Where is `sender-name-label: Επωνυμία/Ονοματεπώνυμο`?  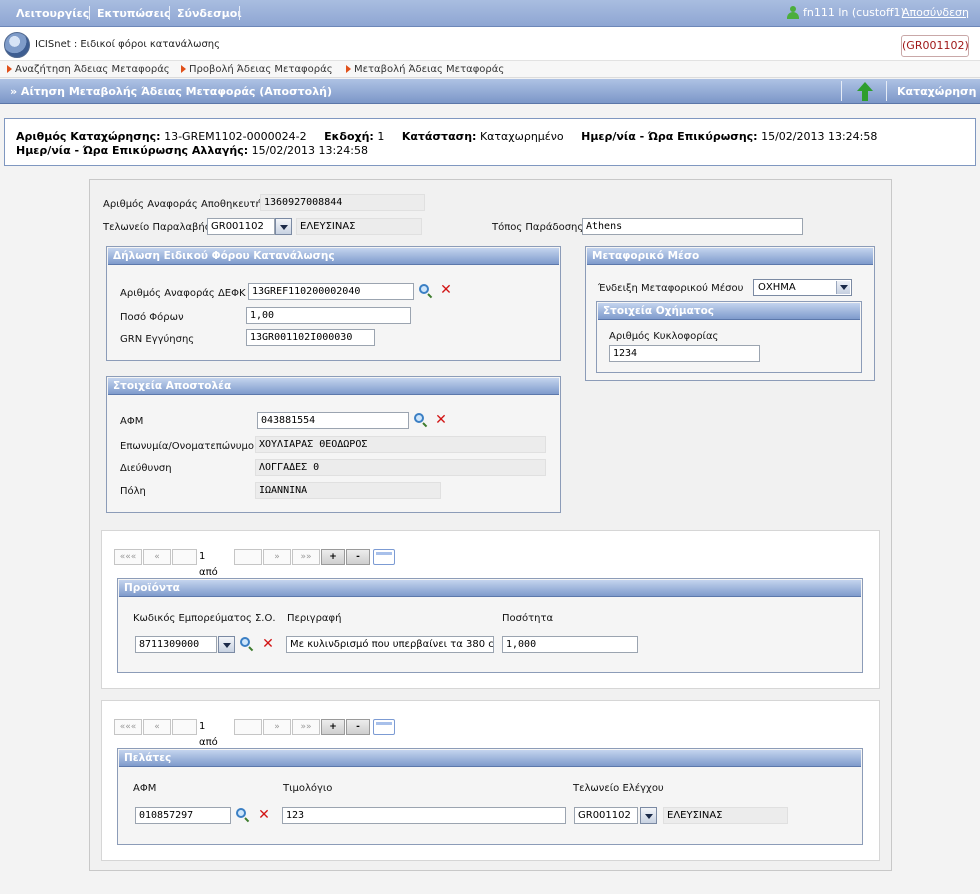
sender-name-label: Επωνυμία/Ονοματεπώνυμο is located at coordinates (187, 446).